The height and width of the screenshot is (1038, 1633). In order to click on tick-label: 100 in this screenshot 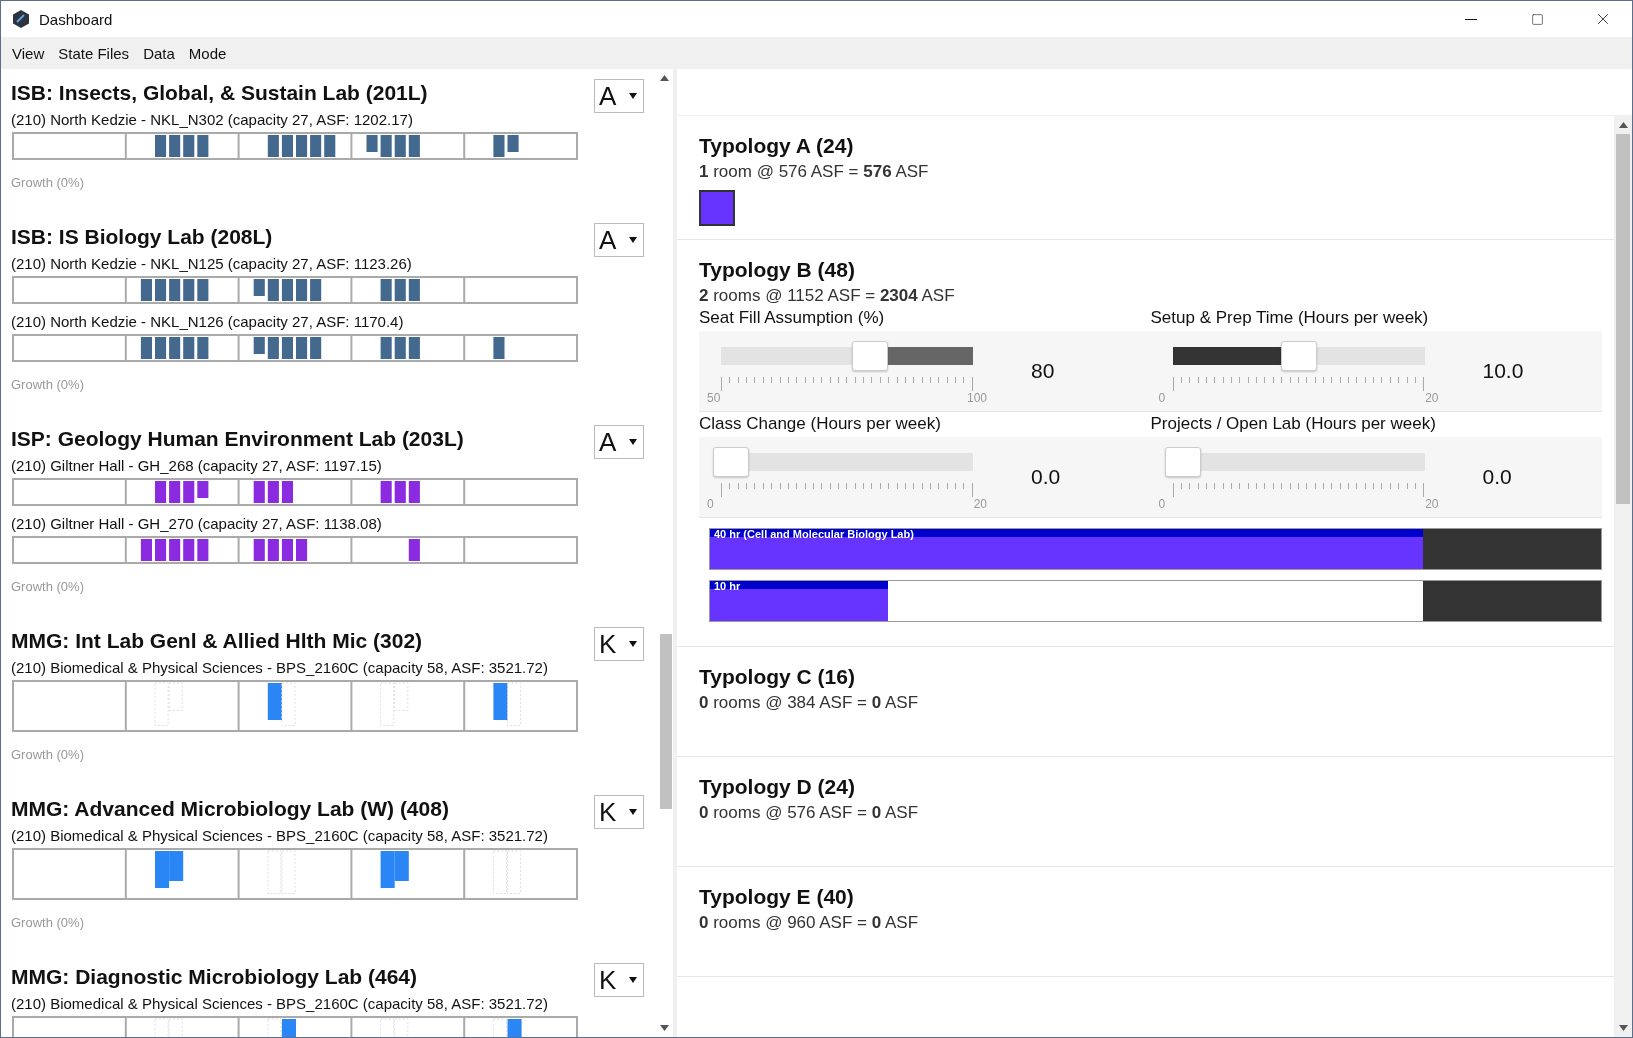, I will do `click(976, 398)`.